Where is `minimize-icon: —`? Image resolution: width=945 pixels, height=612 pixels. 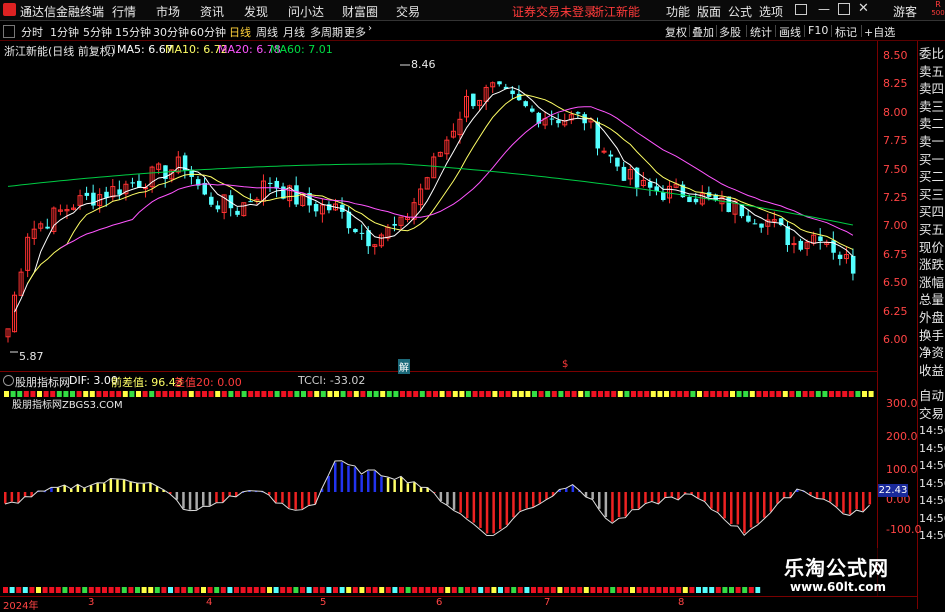 minimize-icon: — is located at coordinates (824, 9).